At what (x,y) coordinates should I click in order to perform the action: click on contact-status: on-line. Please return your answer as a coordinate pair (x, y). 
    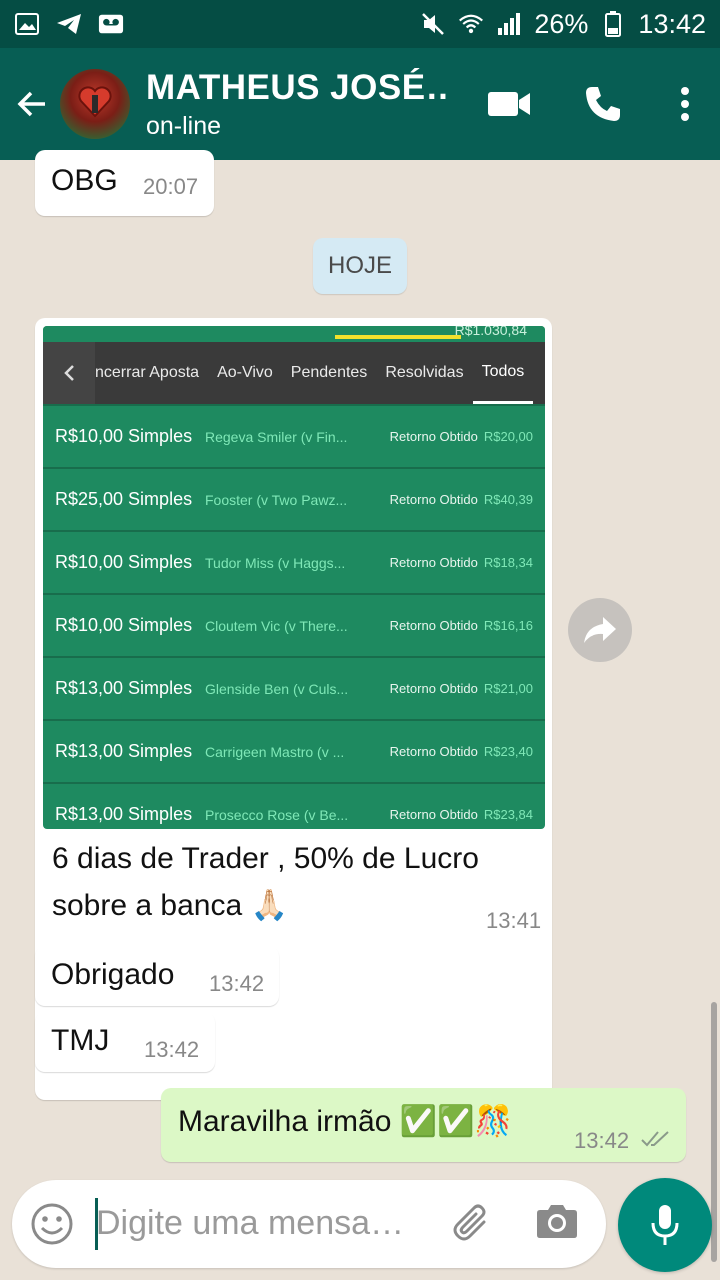
    Looking at the image, I should click on (184, 125).